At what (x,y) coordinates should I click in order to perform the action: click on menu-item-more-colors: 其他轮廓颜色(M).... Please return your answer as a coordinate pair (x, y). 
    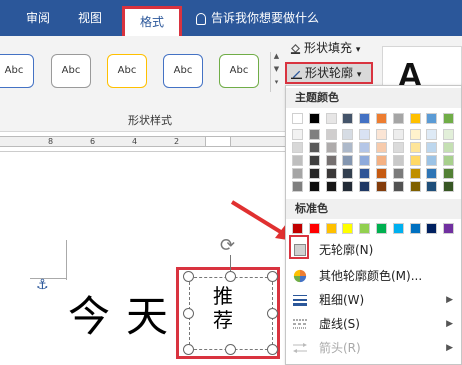
    Looking at the image, I should click on (373, 276).